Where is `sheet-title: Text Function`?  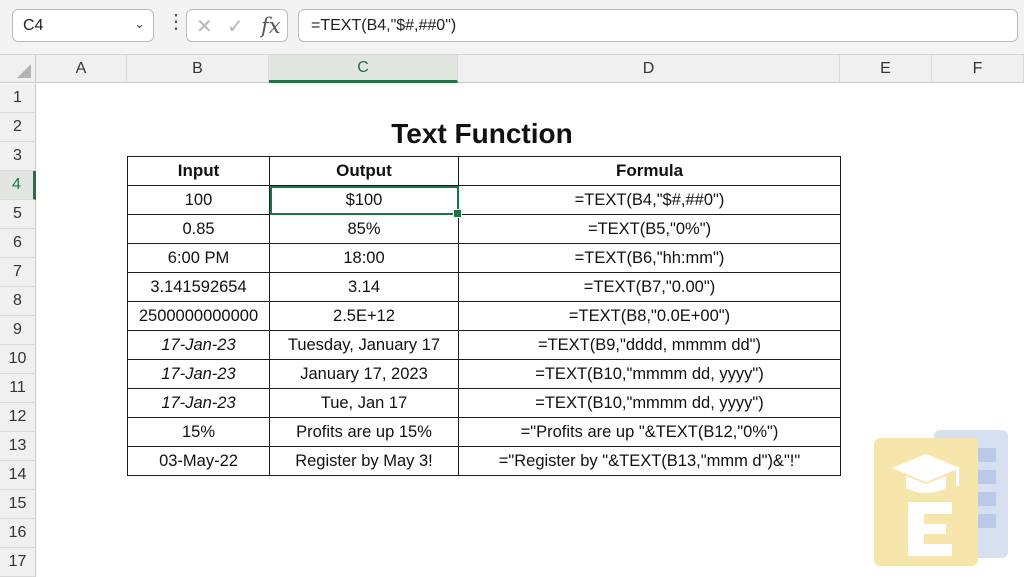 sheet-title: Text Function is located at coordinates (482, 134).